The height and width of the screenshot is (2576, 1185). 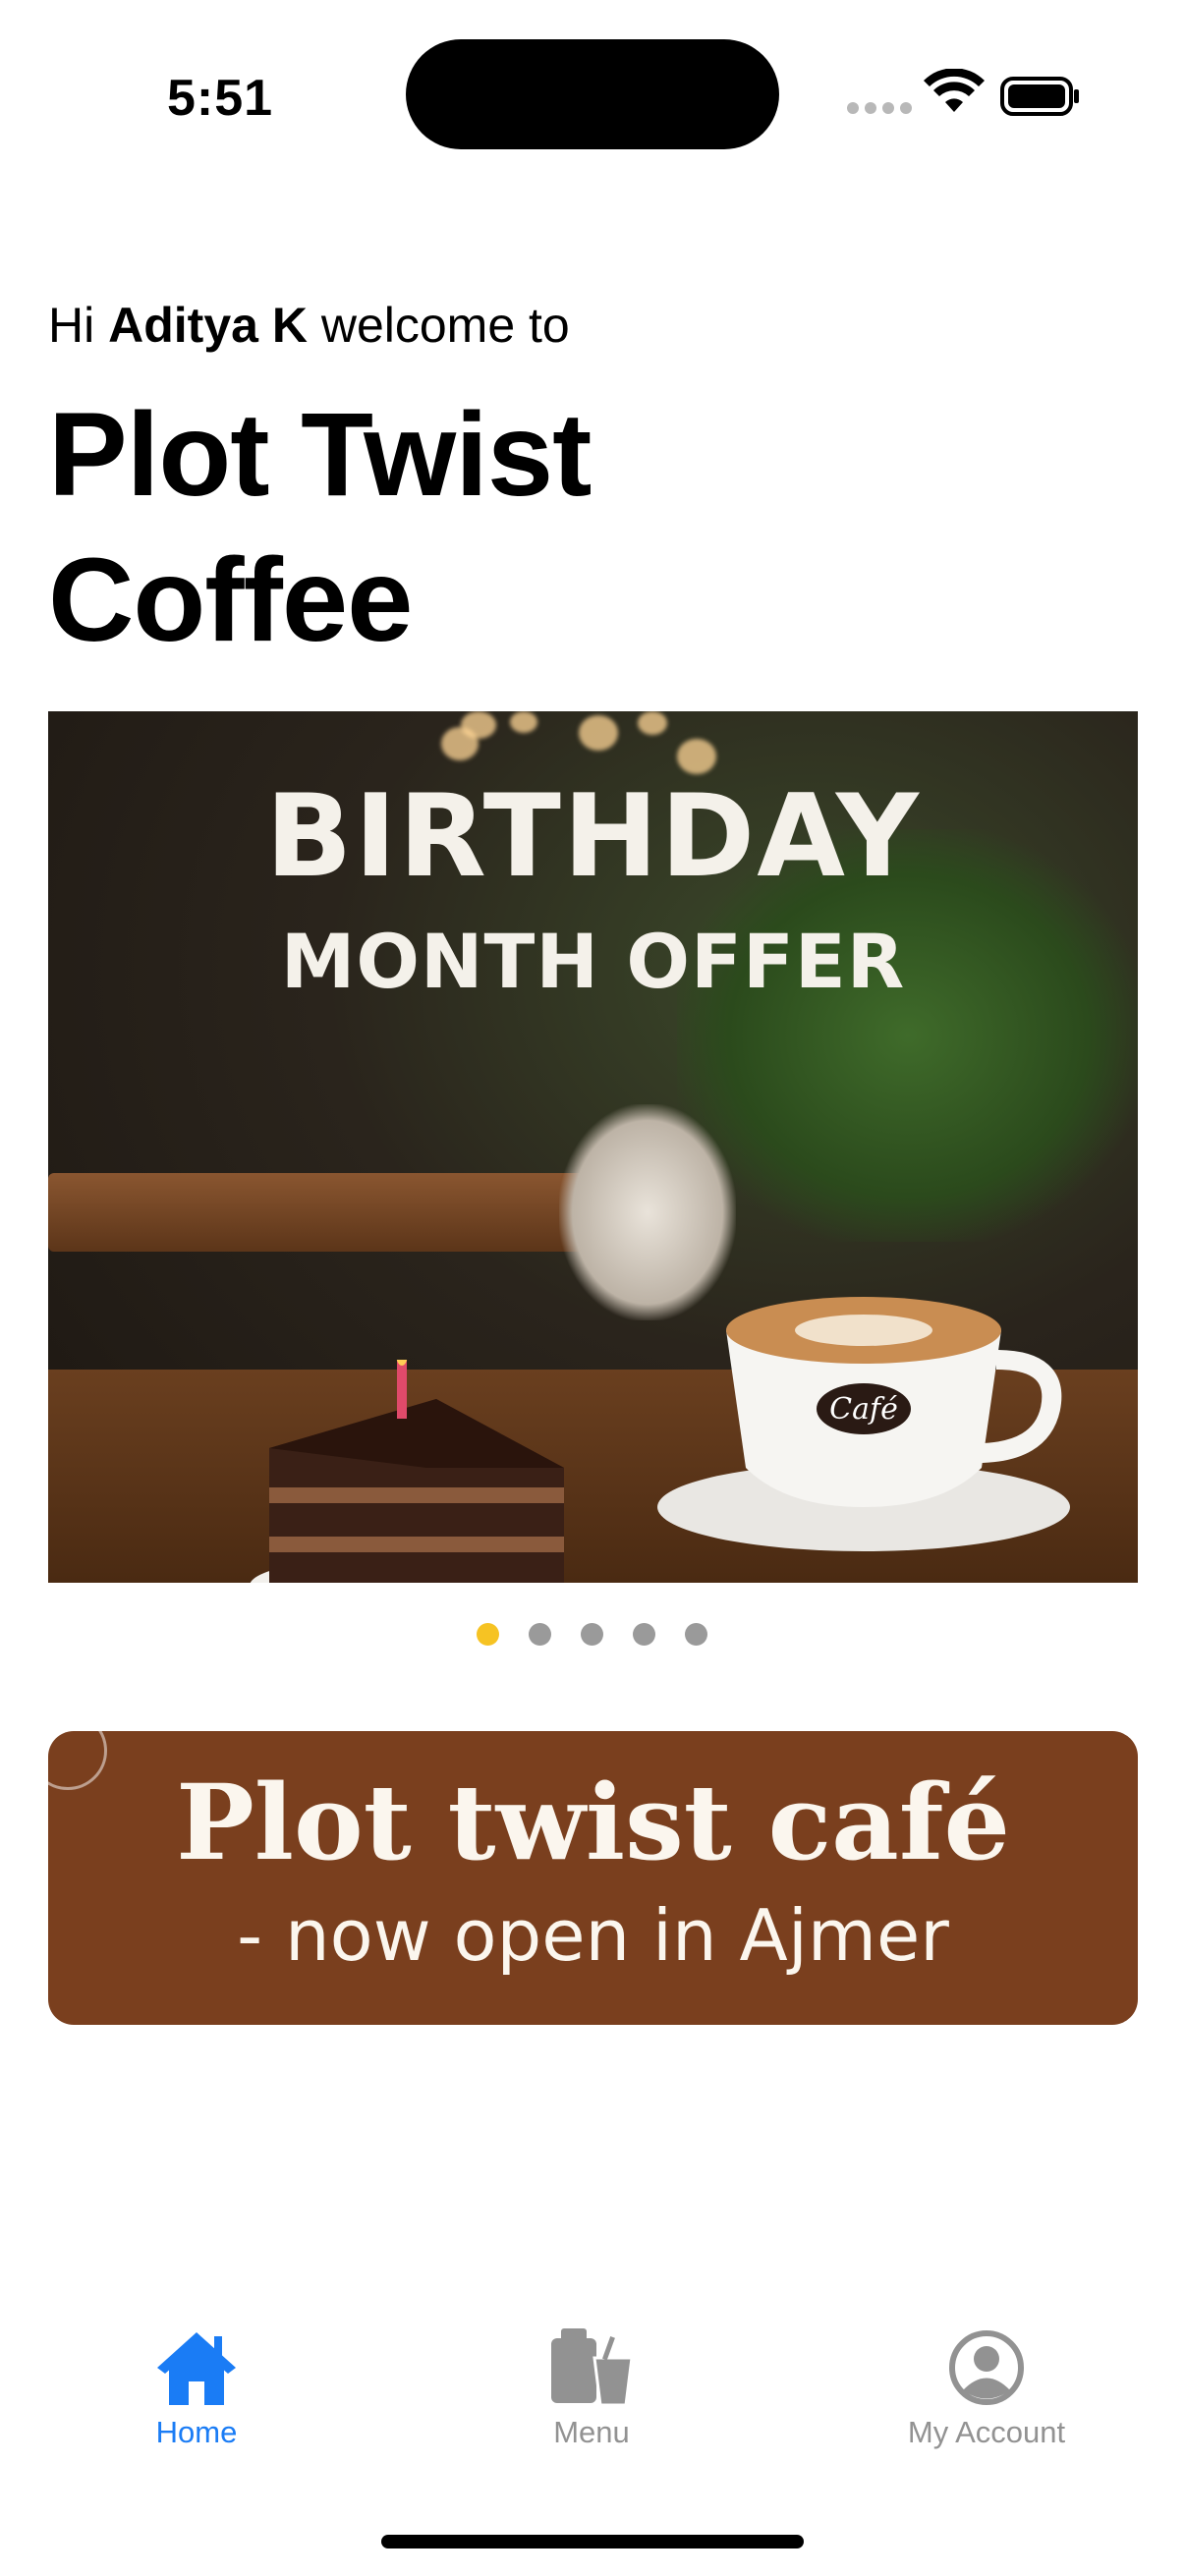 What do you see at coordinates (987, 2367) in the screenshot?
I see `person-circle-icon` at bounding box center [987, 2367].